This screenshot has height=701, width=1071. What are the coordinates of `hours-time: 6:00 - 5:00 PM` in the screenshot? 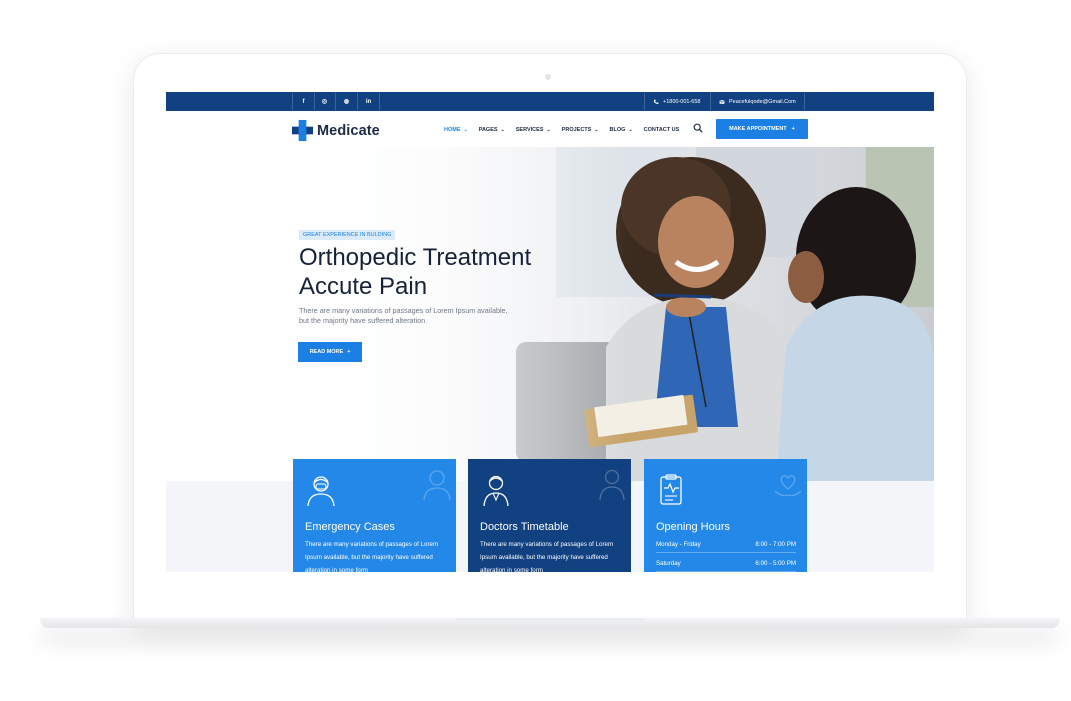 It's located at (775, 563).